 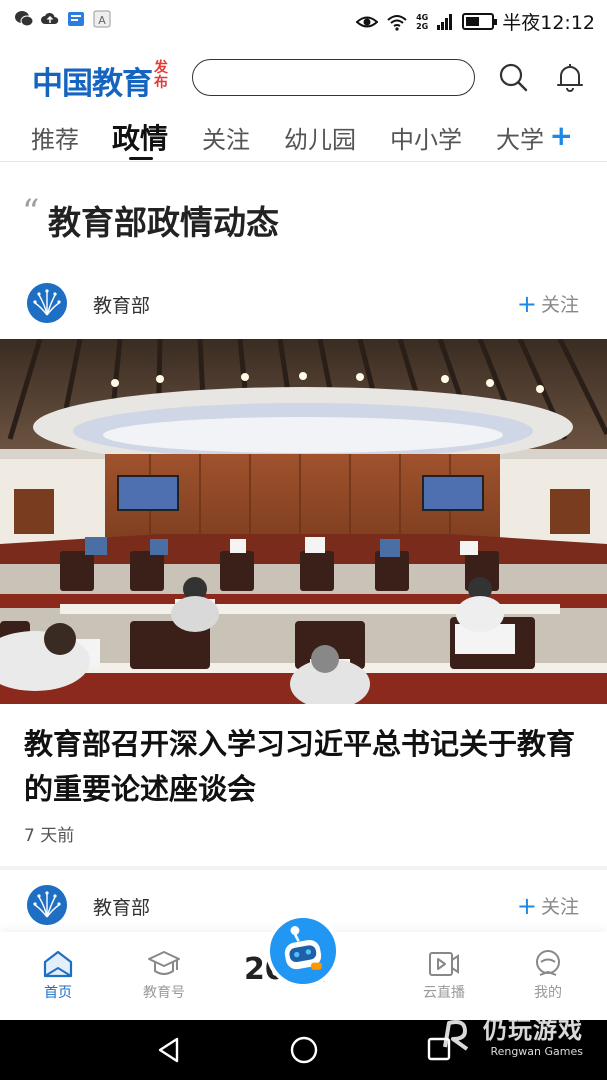 I want to click on nav-profile-label: 我的, so click(x=548, y=993).